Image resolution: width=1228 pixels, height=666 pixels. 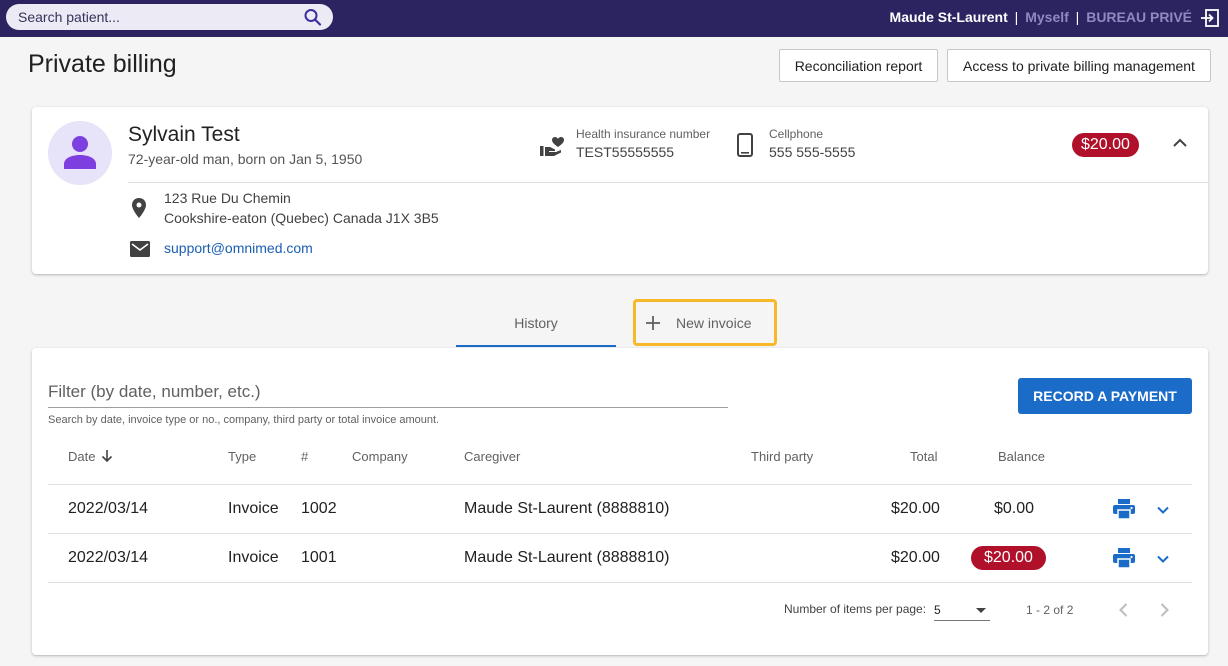 What do you see at coordinates (227, 198) in the screenshot?
I see `address-line-1: 123 Rue Du Chemin` at bounding box center [227, 198].